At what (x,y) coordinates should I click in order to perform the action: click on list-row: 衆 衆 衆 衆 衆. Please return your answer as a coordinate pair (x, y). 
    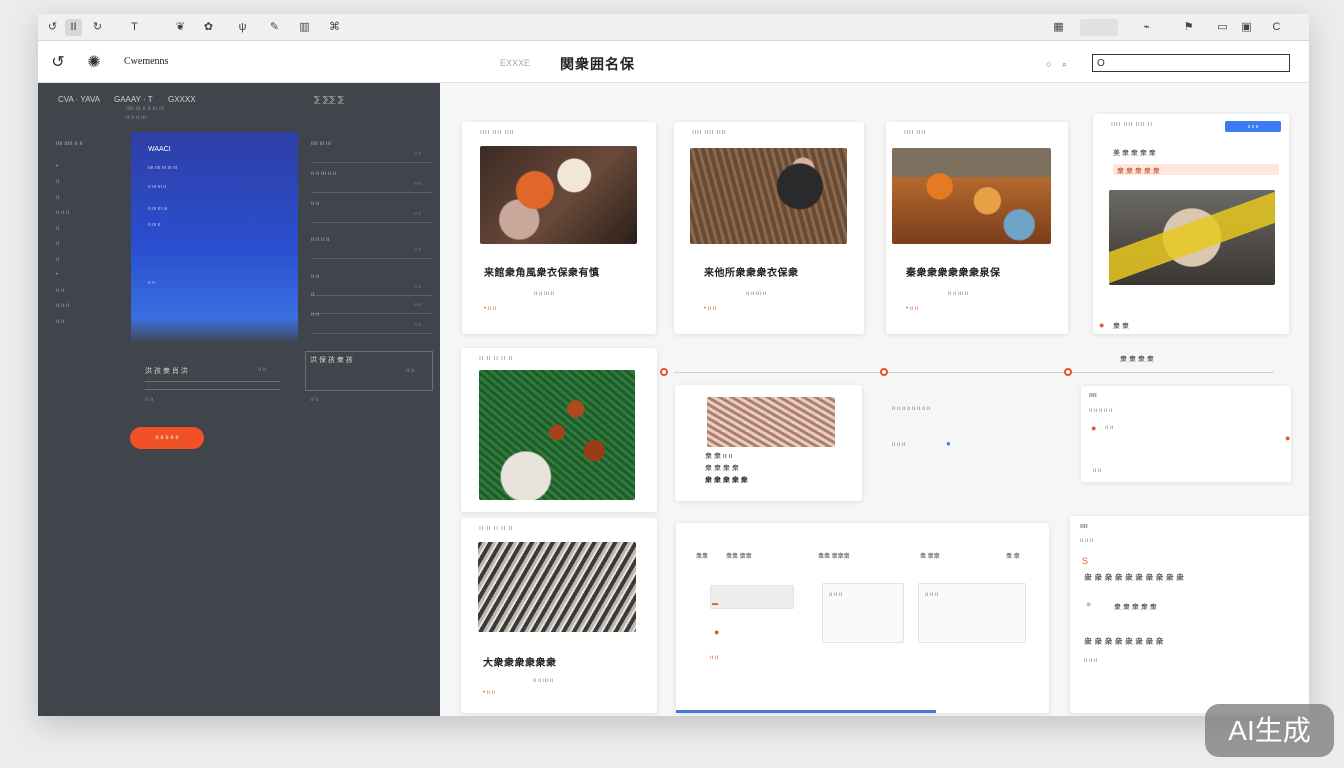
    Looking at the image, I should click on (1135, 607).